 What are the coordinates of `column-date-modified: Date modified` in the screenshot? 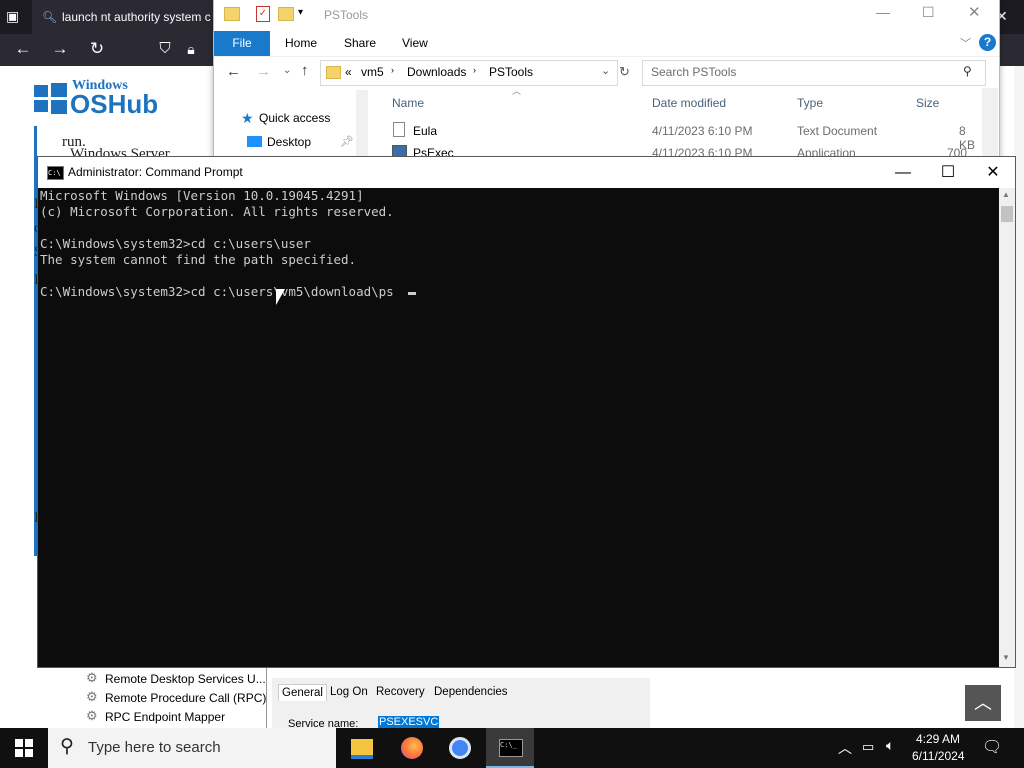 It's located at (689, 103).